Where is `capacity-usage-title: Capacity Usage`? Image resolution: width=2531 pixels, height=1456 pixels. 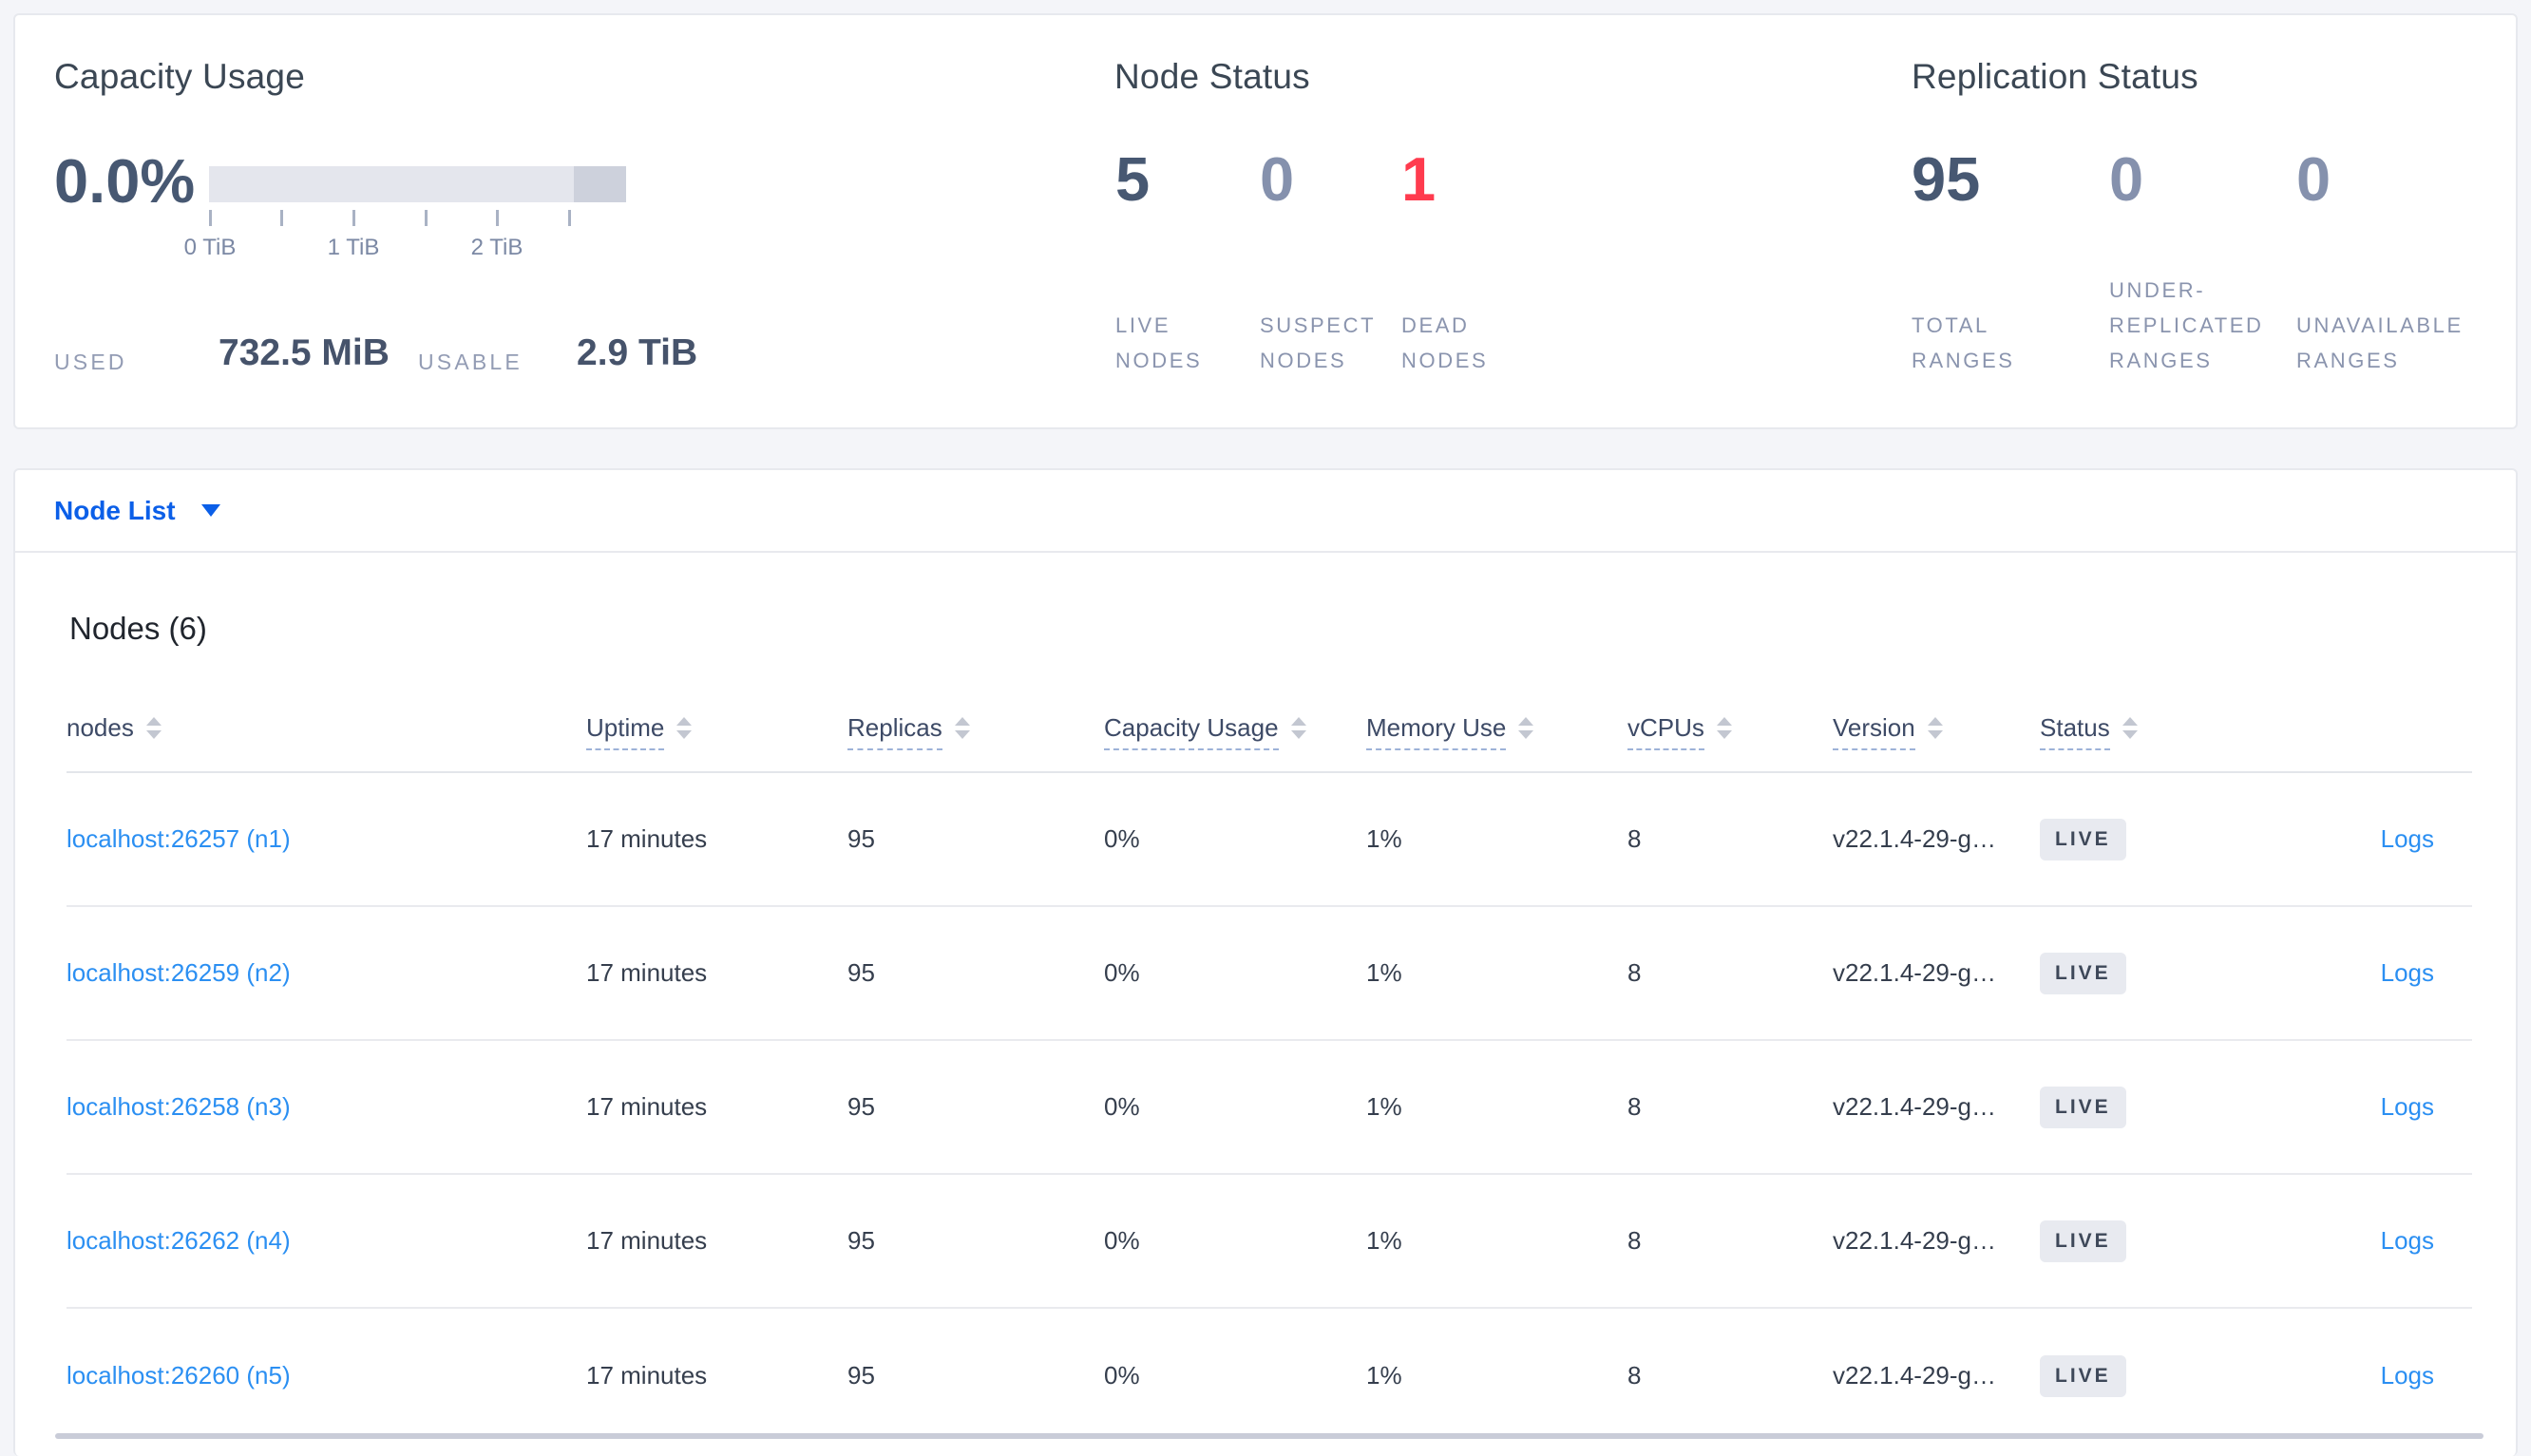
capacity-usage-title: Capacity Usage is located at coordinates (179, 76).